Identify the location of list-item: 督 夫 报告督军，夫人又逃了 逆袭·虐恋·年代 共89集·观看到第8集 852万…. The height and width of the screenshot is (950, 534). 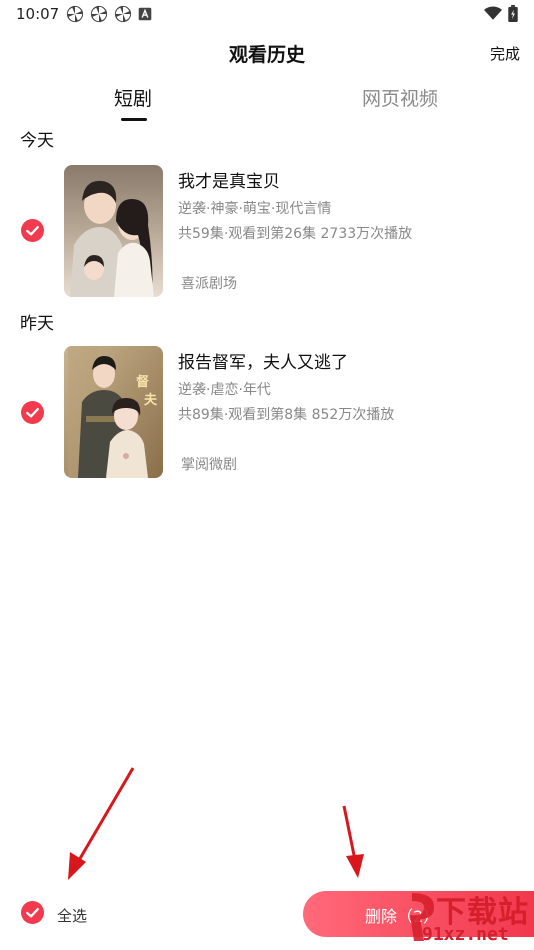
(267, 412).